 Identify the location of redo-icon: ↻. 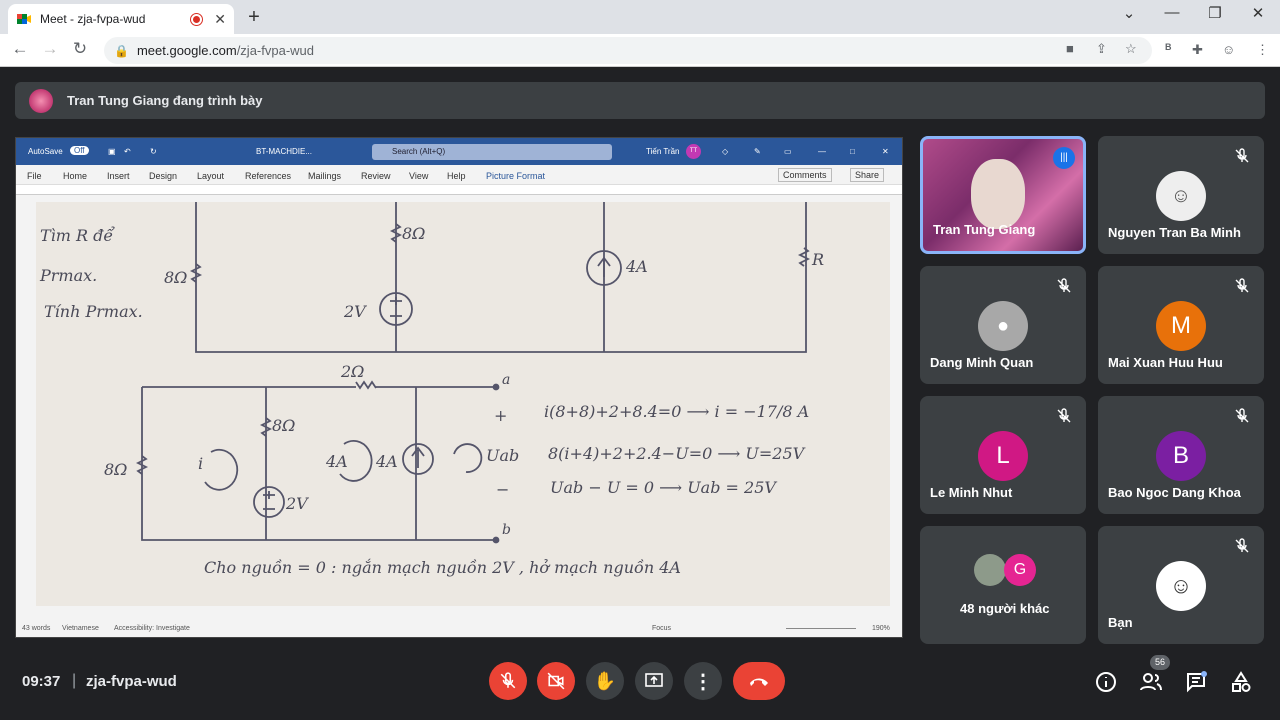
(153, 151).